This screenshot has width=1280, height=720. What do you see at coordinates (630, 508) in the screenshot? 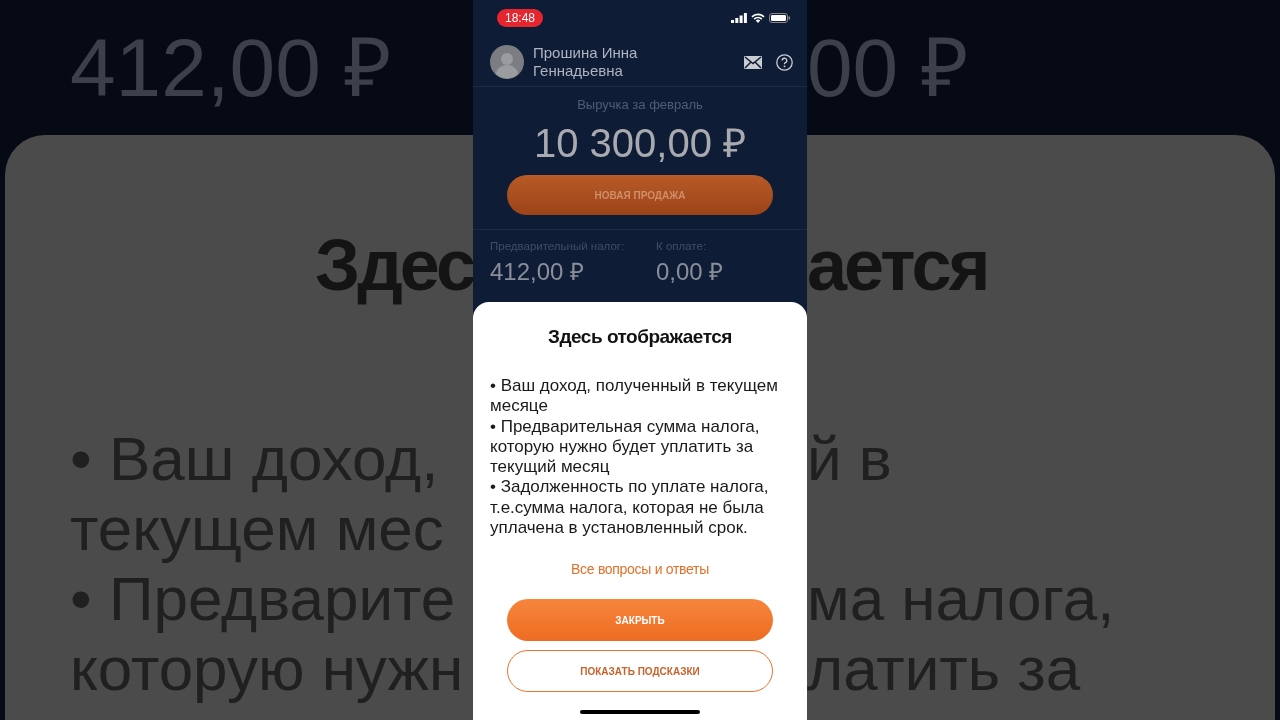
I see `info-paragraph: • Задолженность по уплате налога, т.е.сумма налога, которая не была уплачена в установленный срок.` at bounding box center [630, 508].